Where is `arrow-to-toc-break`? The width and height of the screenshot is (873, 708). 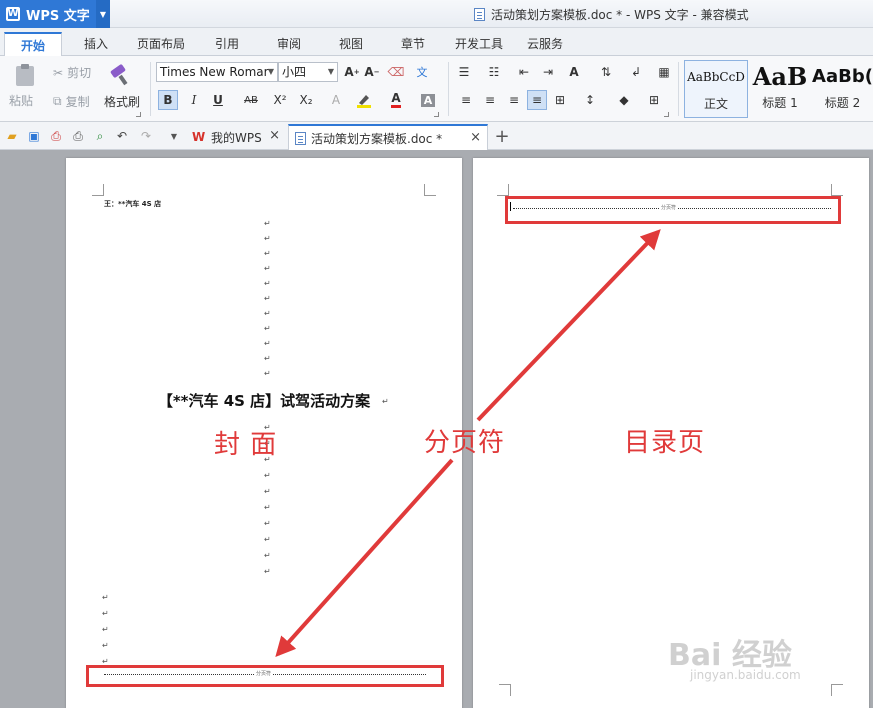
arrow-to-toc-break is located at coordinates (568, 325).